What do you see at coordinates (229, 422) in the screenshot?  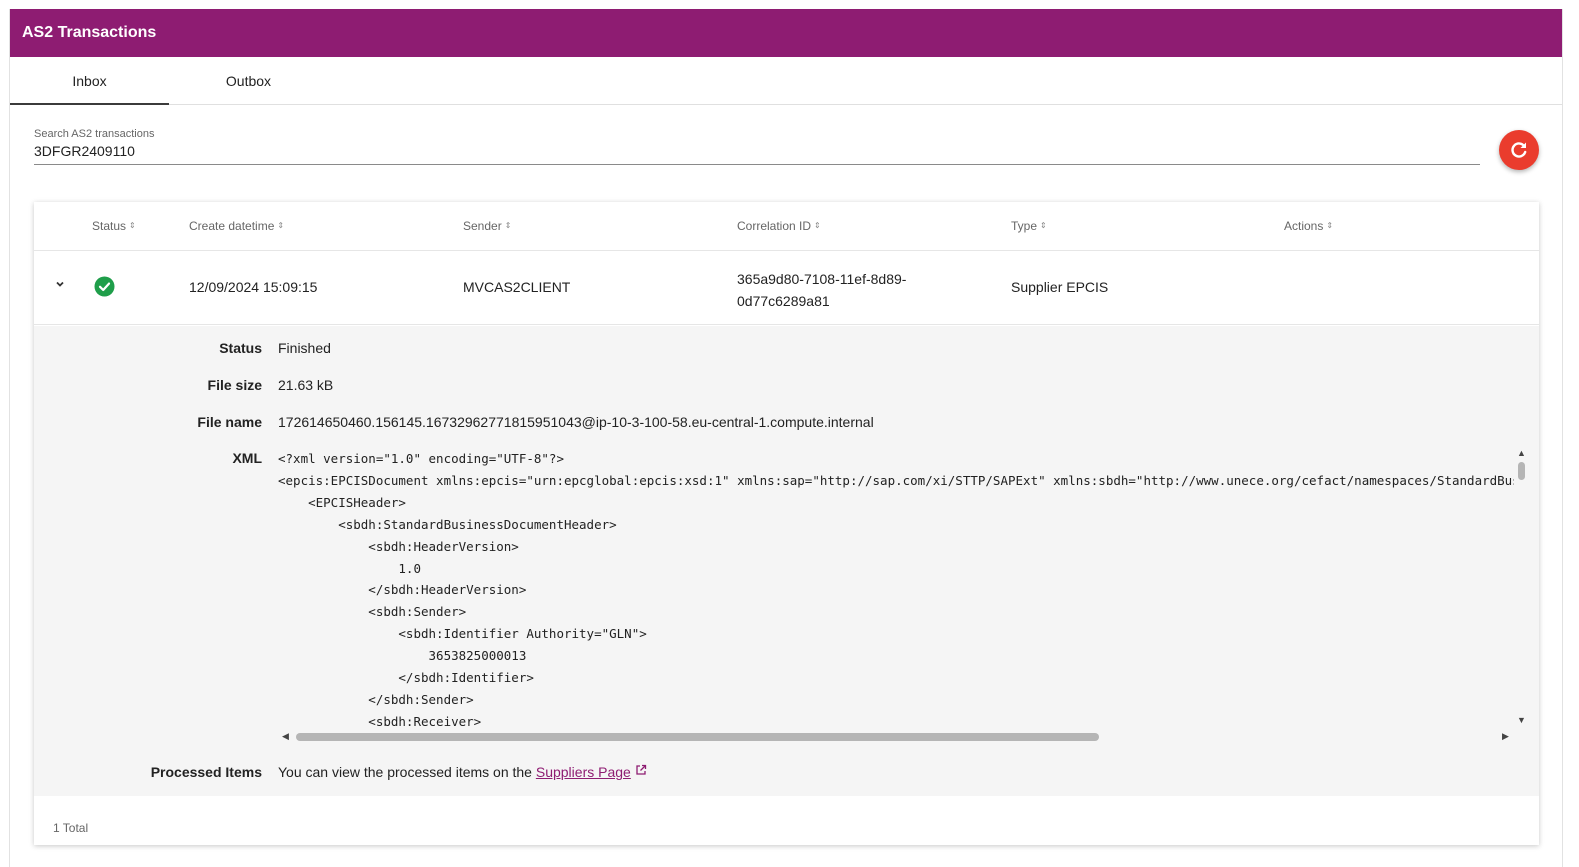 I see `file-name-label: File name` at bounding box center [229, 422].